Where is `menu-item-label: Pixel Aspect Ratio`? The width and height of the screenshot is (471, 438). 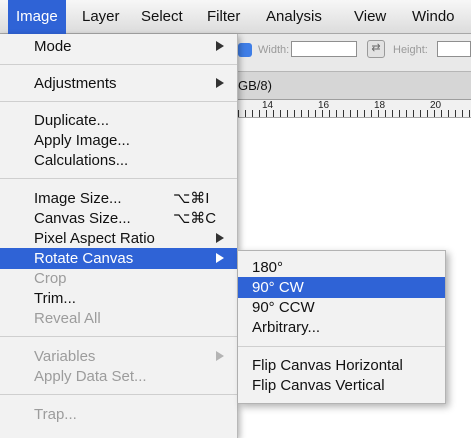
menu-item-label: Pixel Aspect Ratio is located at coordinates (94, 238).